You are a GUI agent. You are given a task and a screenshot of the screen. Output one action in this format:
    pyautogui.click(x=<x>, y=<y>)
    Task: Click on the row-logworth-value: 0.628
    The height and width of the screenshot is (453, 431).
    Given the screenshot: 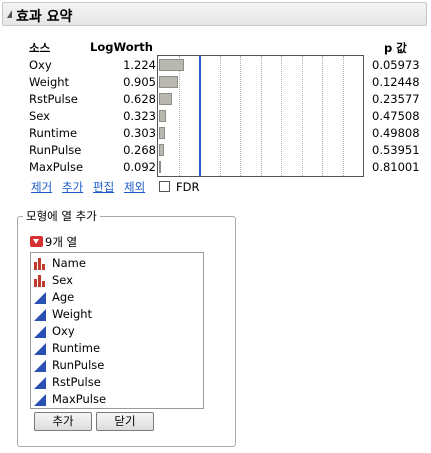 What is the action you would take?
    pyautogui.click(x=139, y=99)
    